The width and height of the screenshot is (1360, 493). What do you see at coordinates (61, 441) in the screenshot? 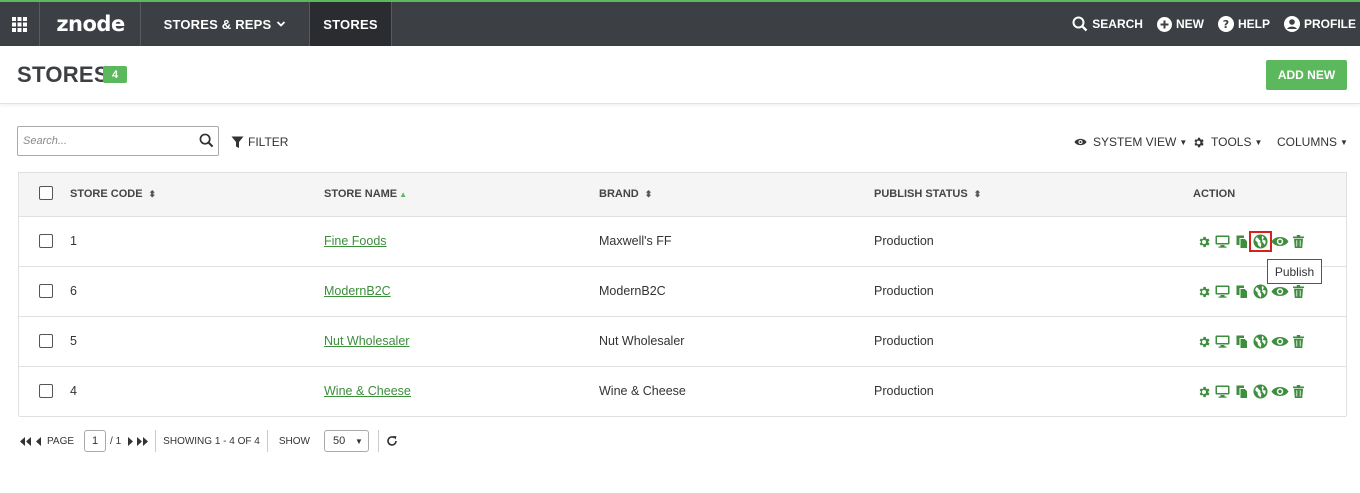
I see `page-label: PAGE` at bounding box center [61, 441].